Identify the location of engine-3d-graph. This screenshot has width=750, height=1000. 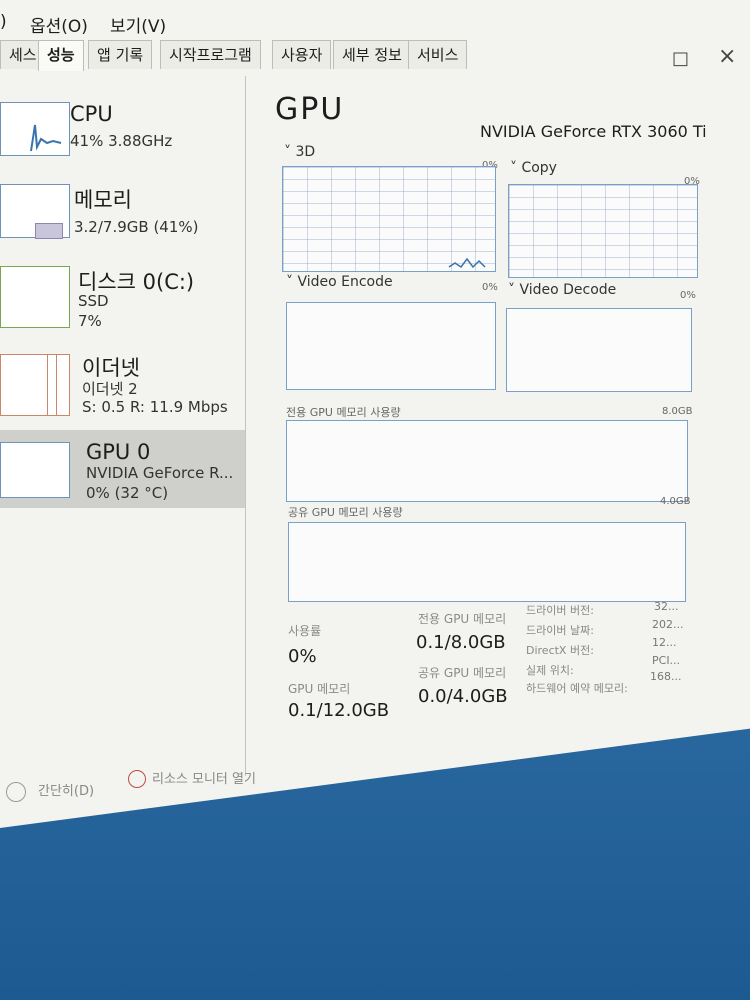
(389, 219).